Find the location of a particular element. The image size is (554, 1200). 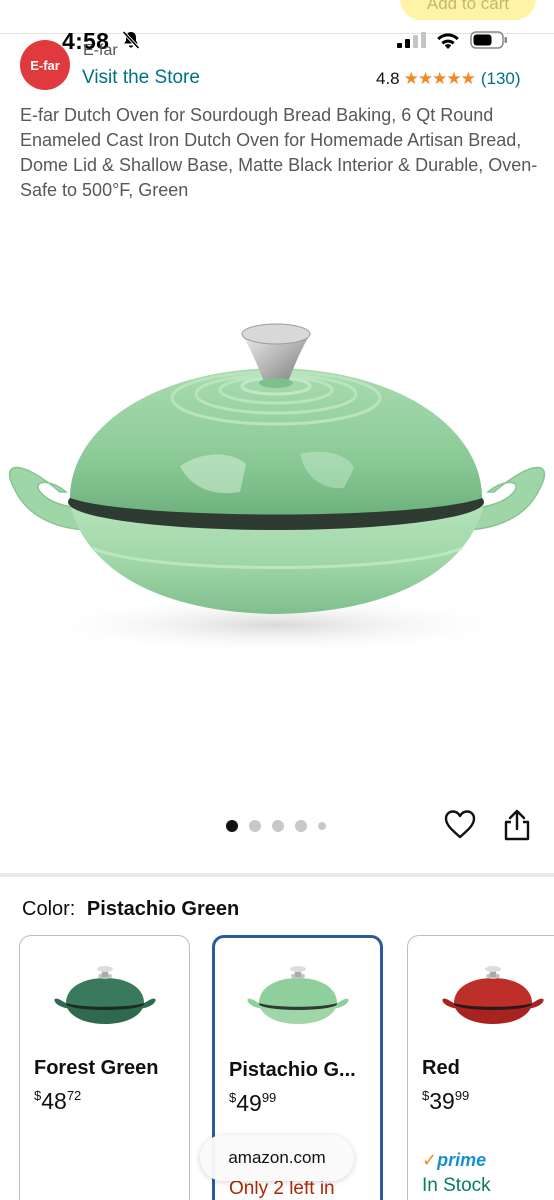

rating-summary: 4.8 ★★★★★ (130) is located at coordinates (448, 79).